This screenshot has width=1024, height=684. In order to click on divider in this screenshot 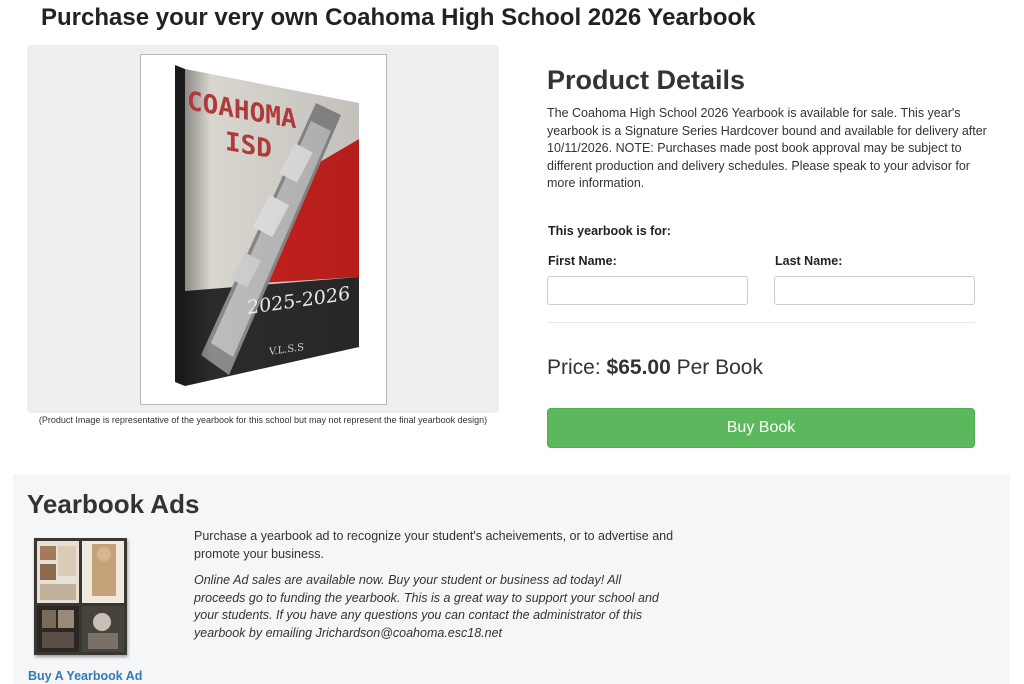, I will do `click(761, 322)`.